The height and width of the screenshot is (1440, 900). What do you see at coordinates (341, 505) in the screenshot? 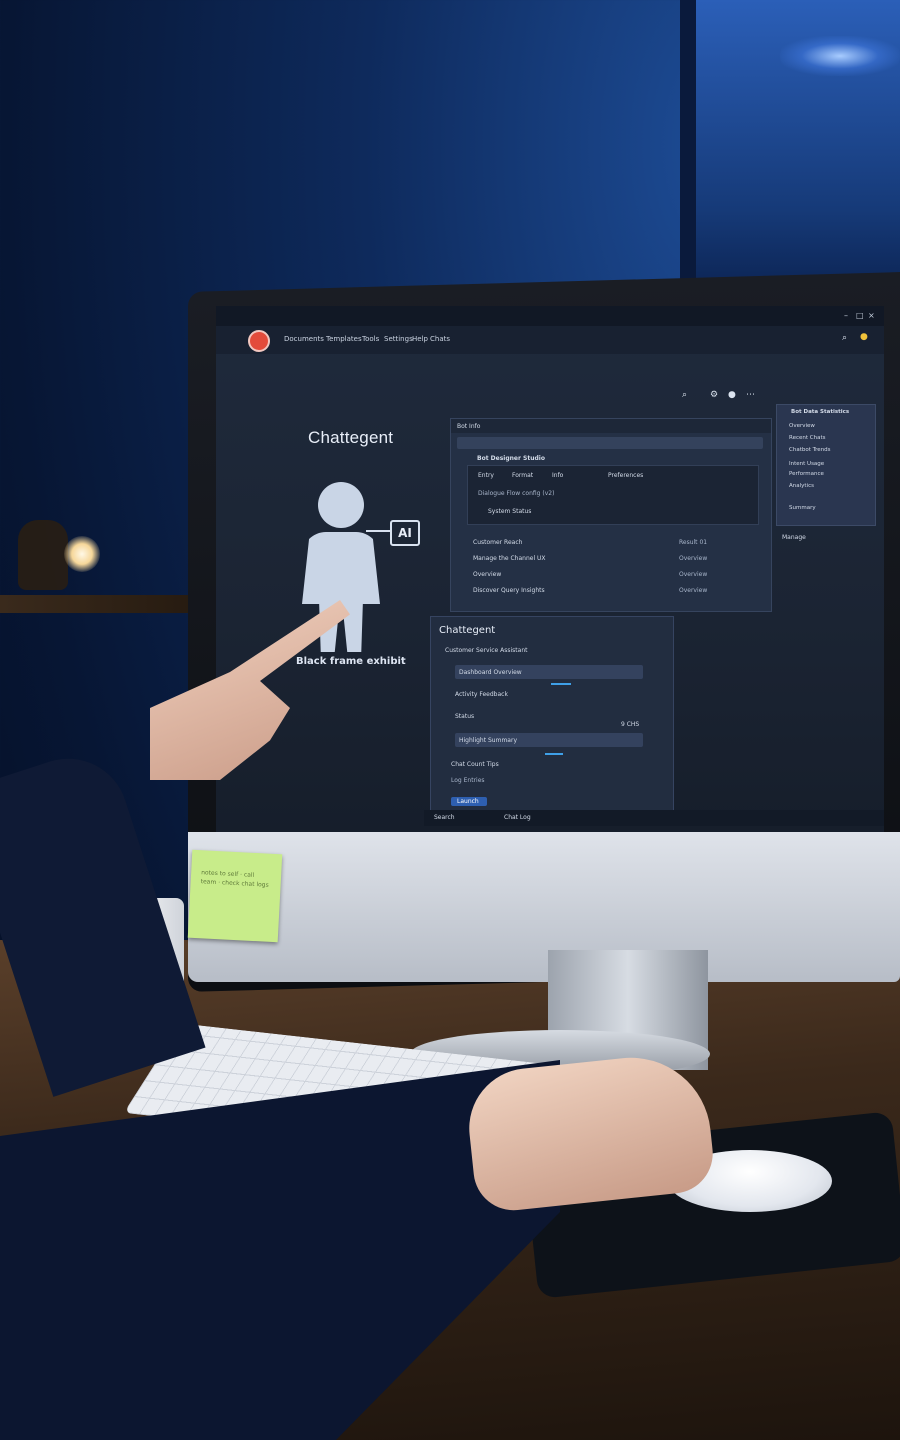
I see `person-icon-head` at bounding box center [341, 505].